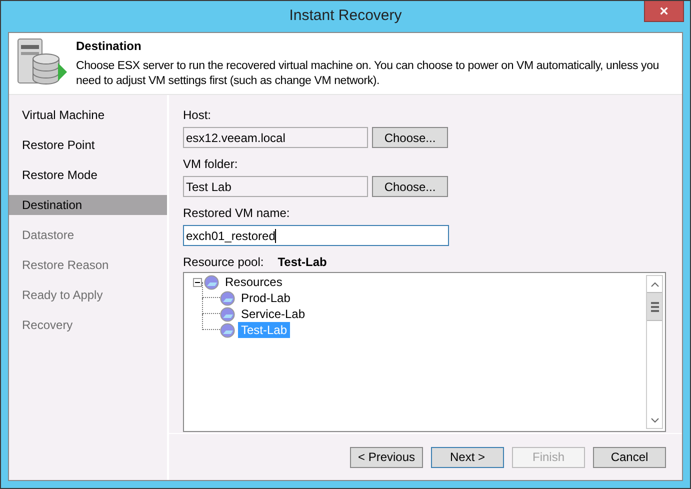 Image resolution: width=691 pixels, height=489 pixels. Describe the element at coordinates (654, 284) in the screenshot. I see `scroll-up-icon` at that location.